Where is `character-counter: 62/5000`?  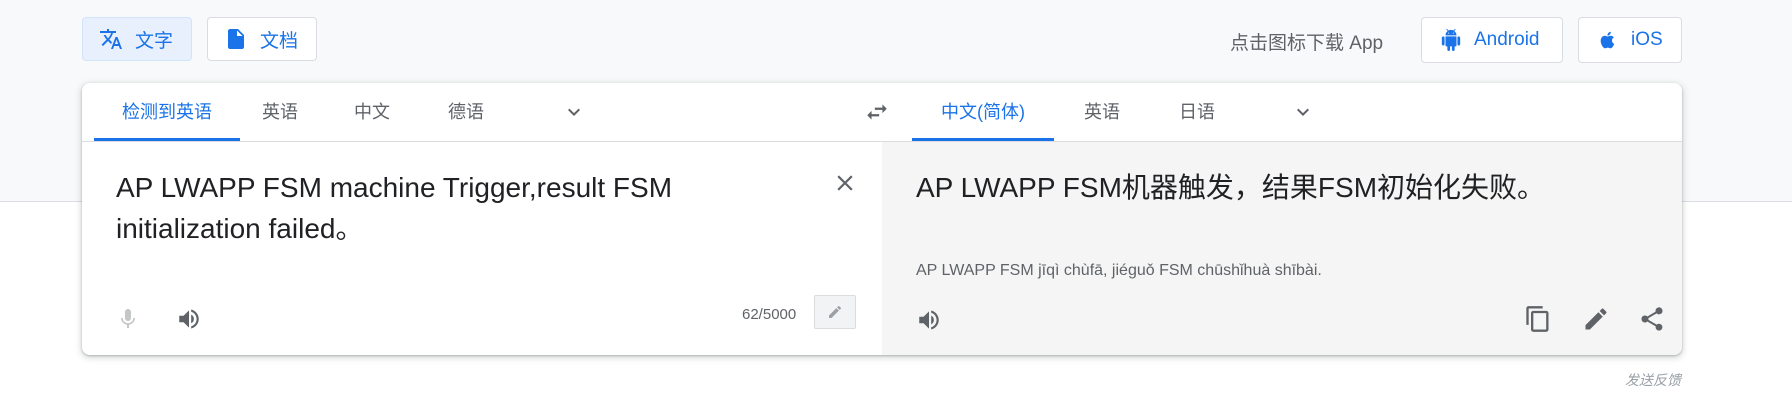
character-counter: 62/5000 is located at coordinates (769, 314).